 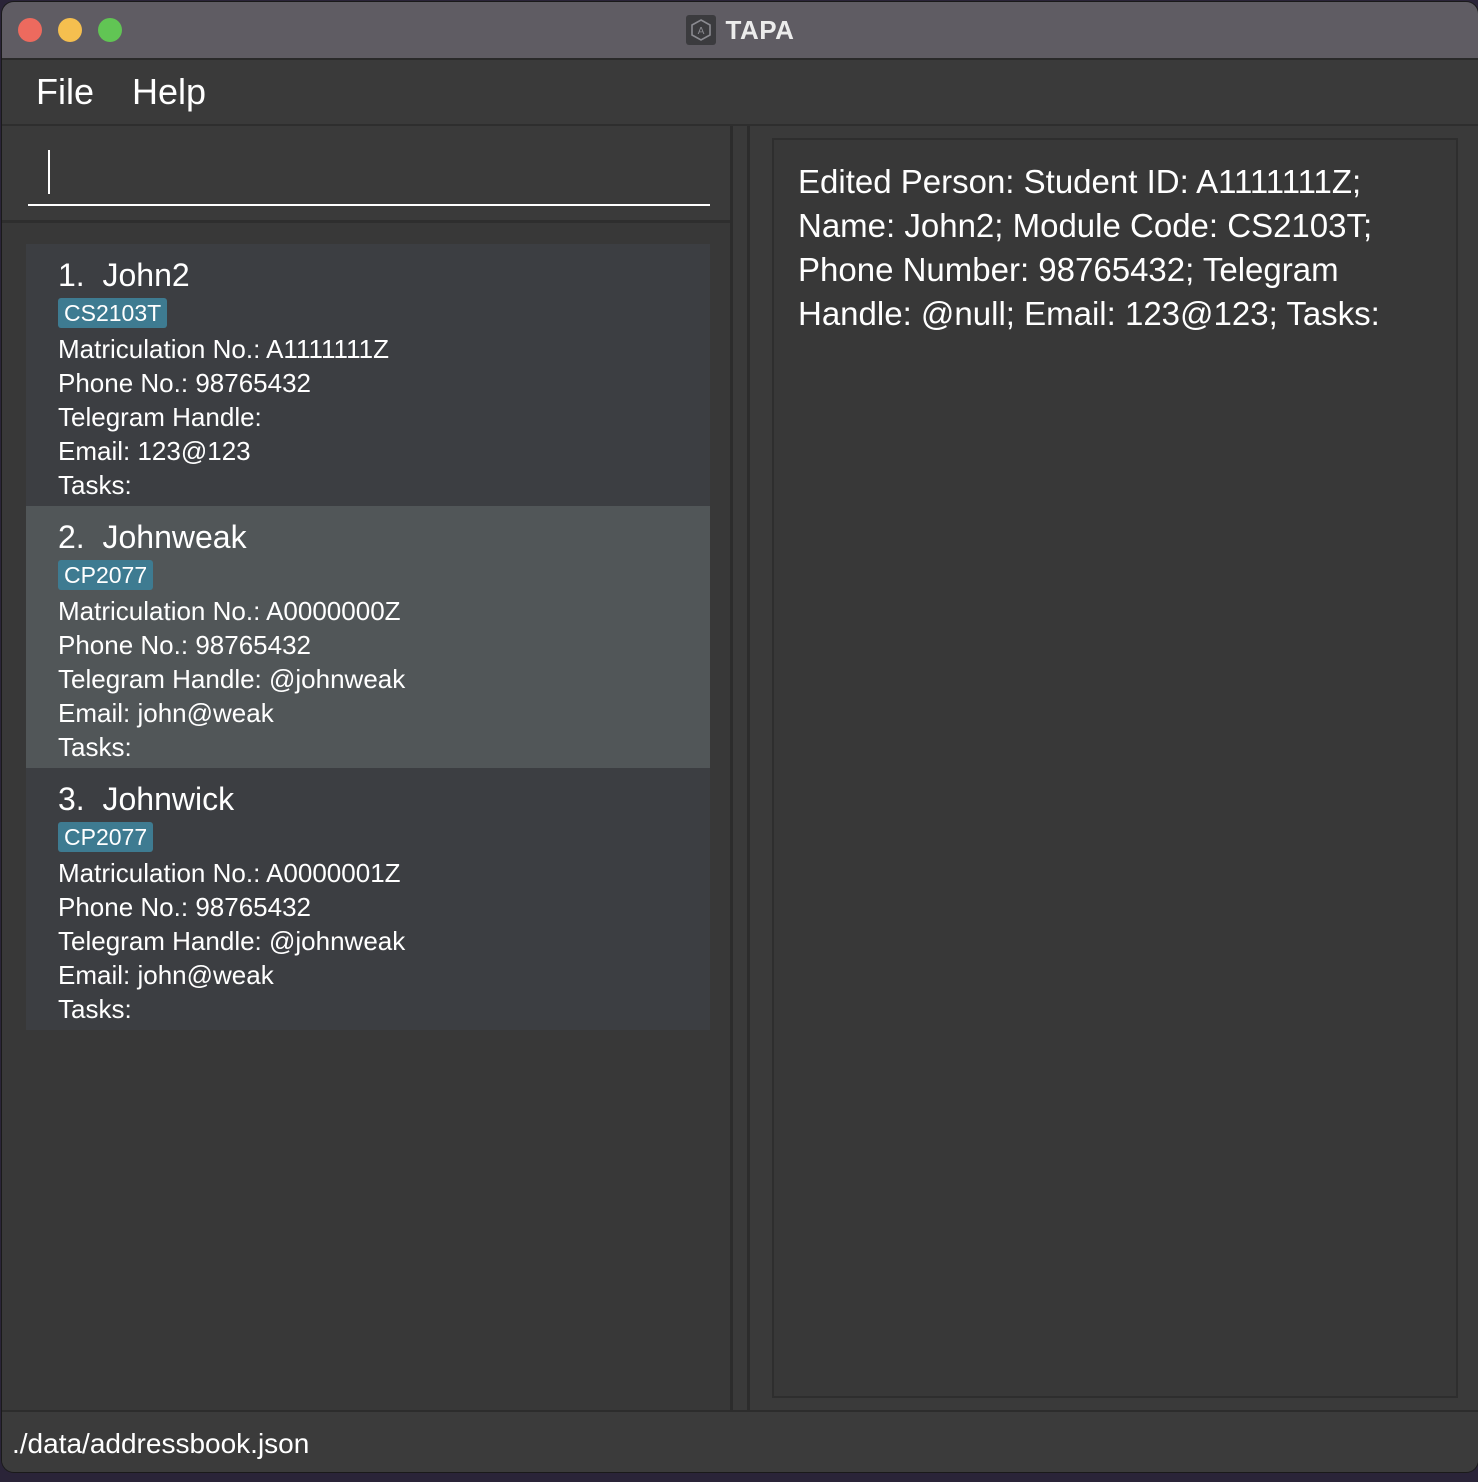 I want to click on person-name: John2, so click(x=146, y=275).